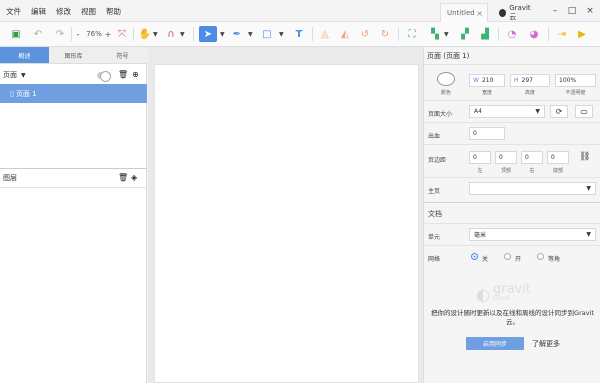 Image resolution: width=600 pixels, height=383 pixels. What do you see at coordinates (562, 34) in the screenshot?
I see `export-icon: ⇥` at bounding box center [562, 34].